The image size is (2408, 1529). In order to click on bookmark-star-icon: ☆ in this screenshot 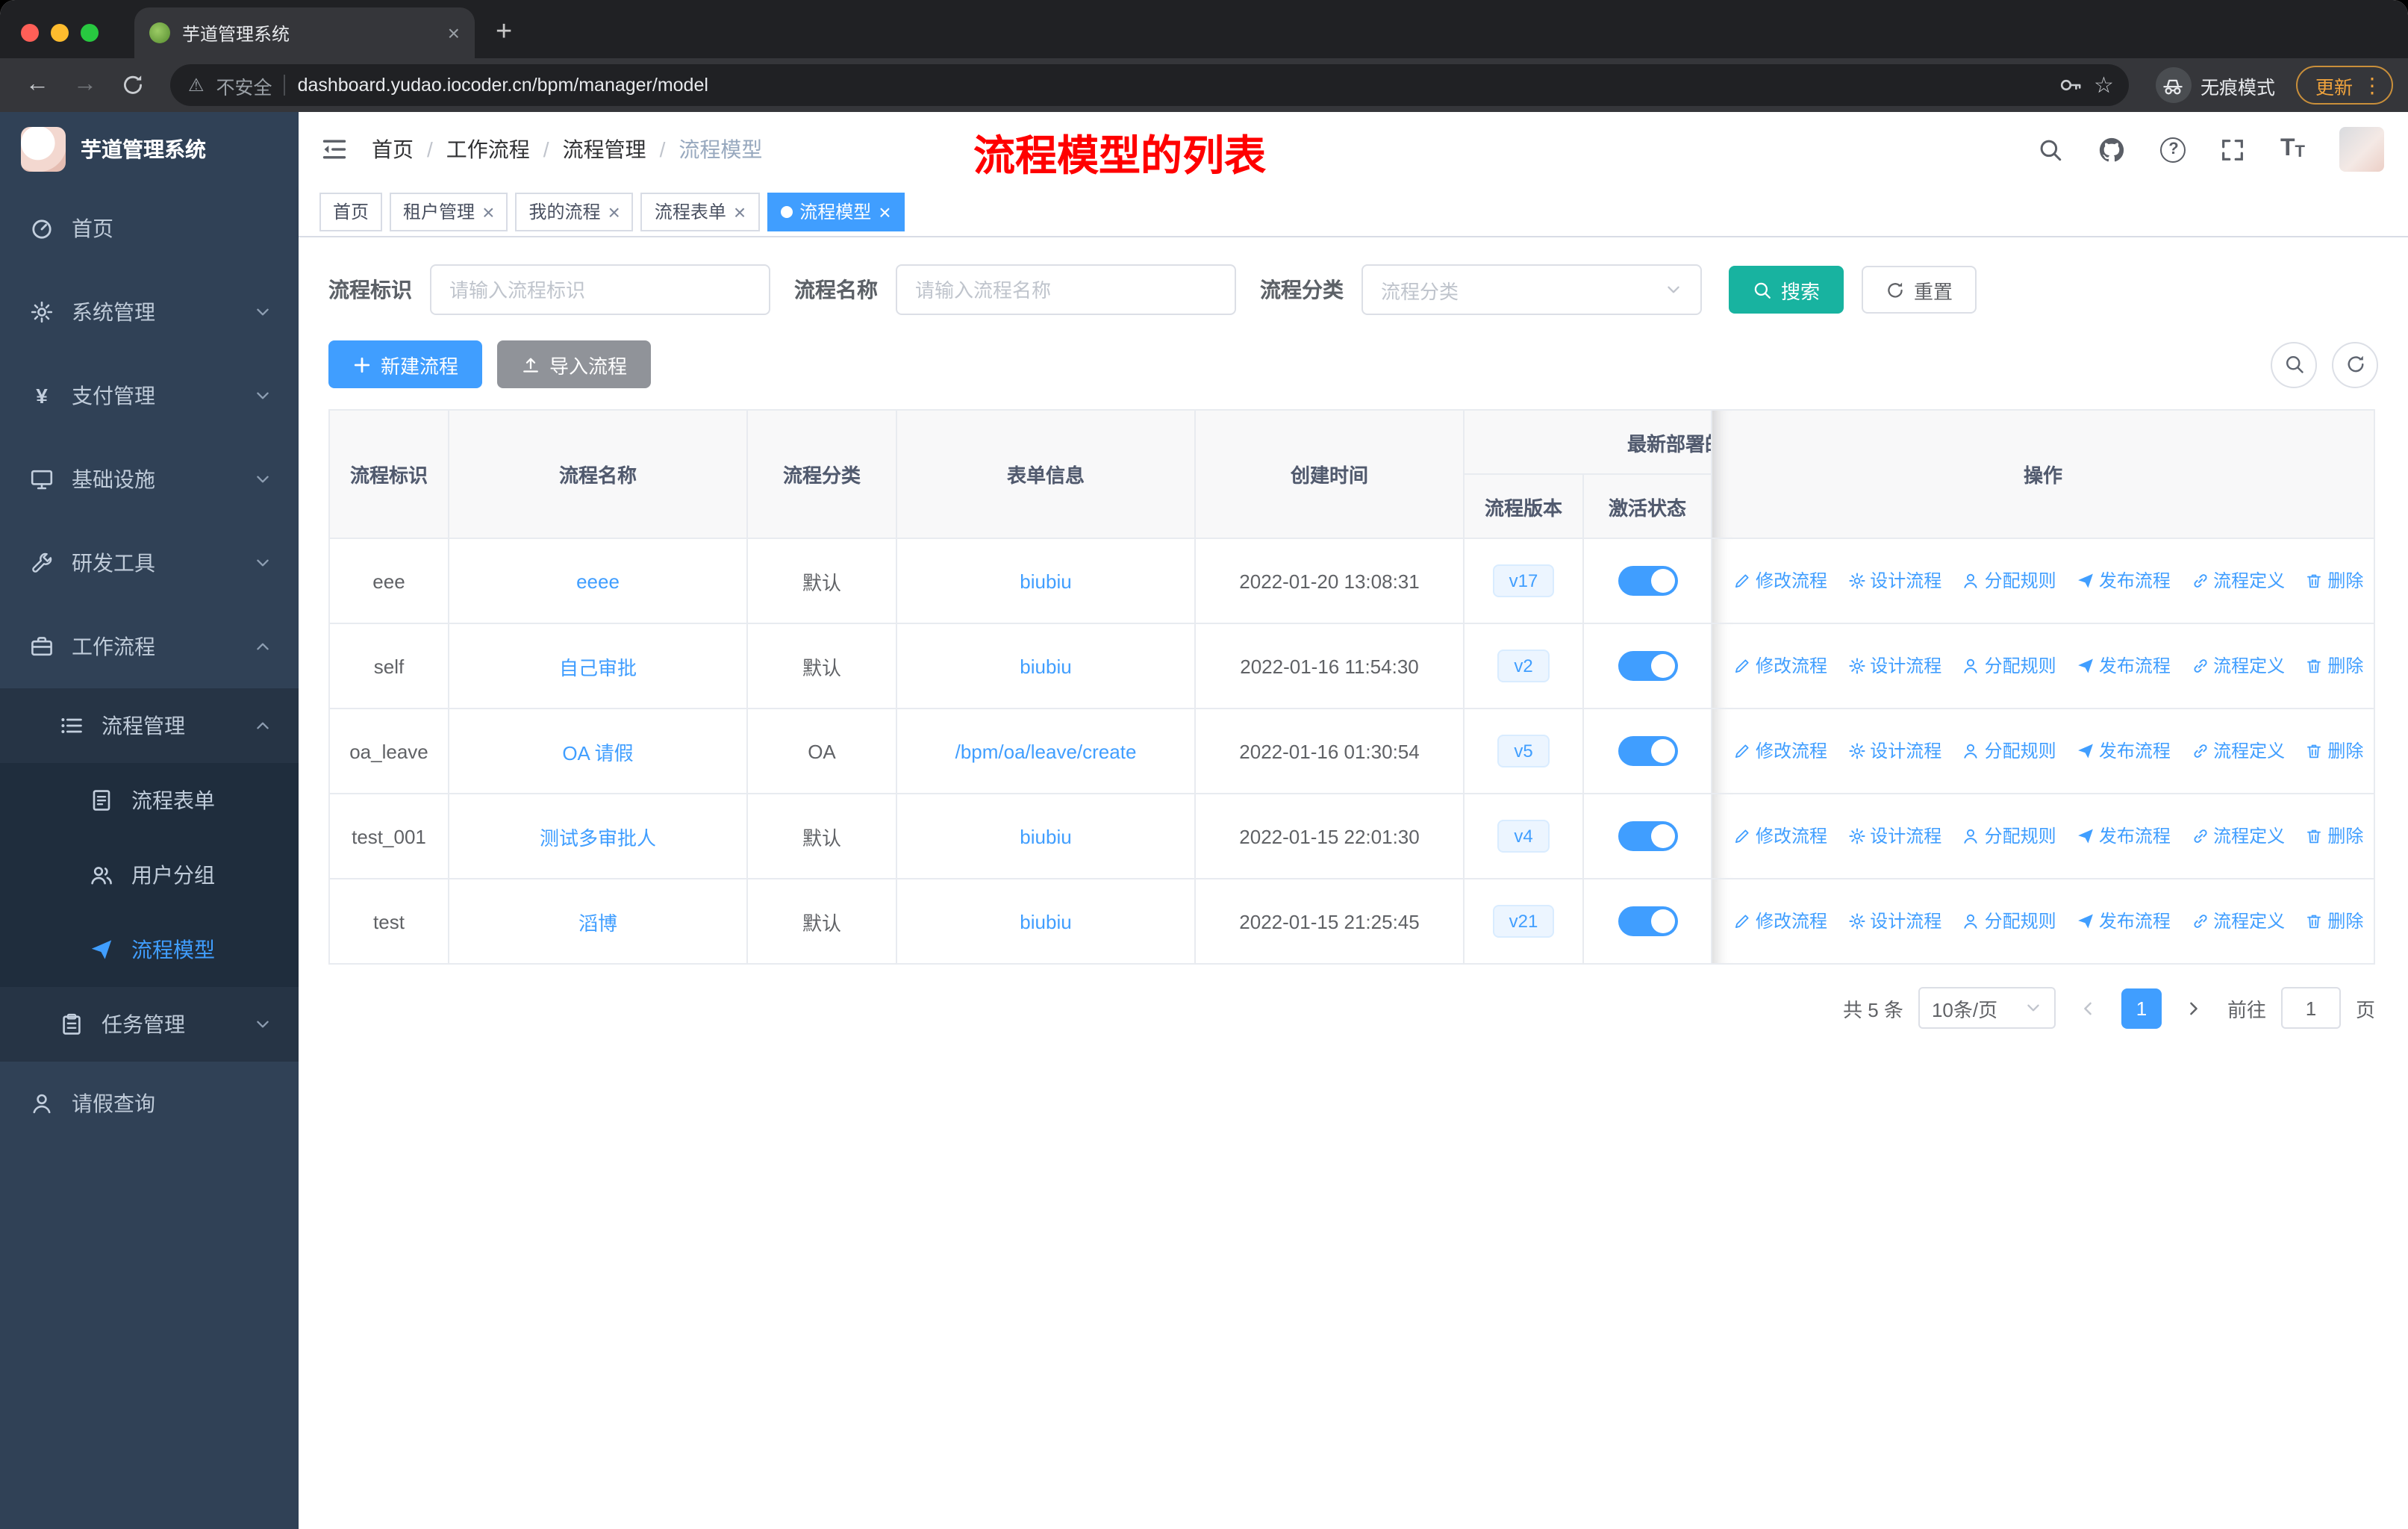, I will do `click(2104, 85)`.